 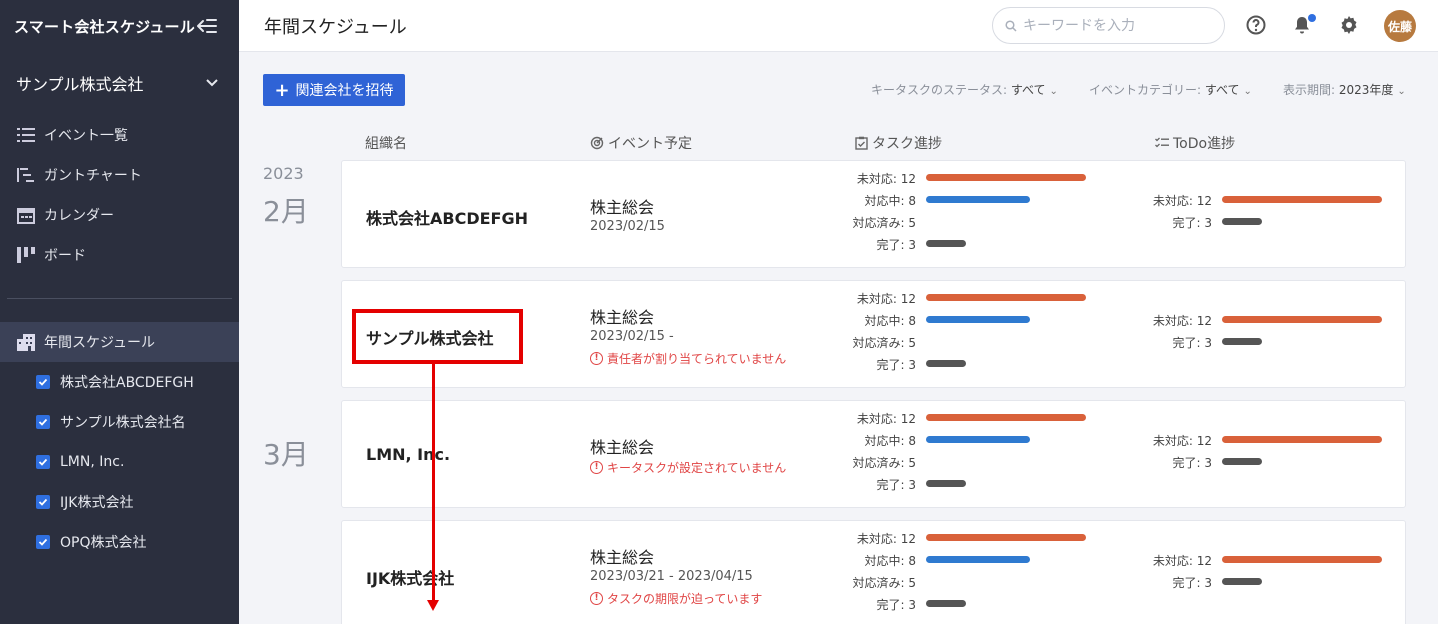 What do you see at coordinates (1256, 25) in the screenshot?
I see `help-icon` at bounding box center [1256, 25].